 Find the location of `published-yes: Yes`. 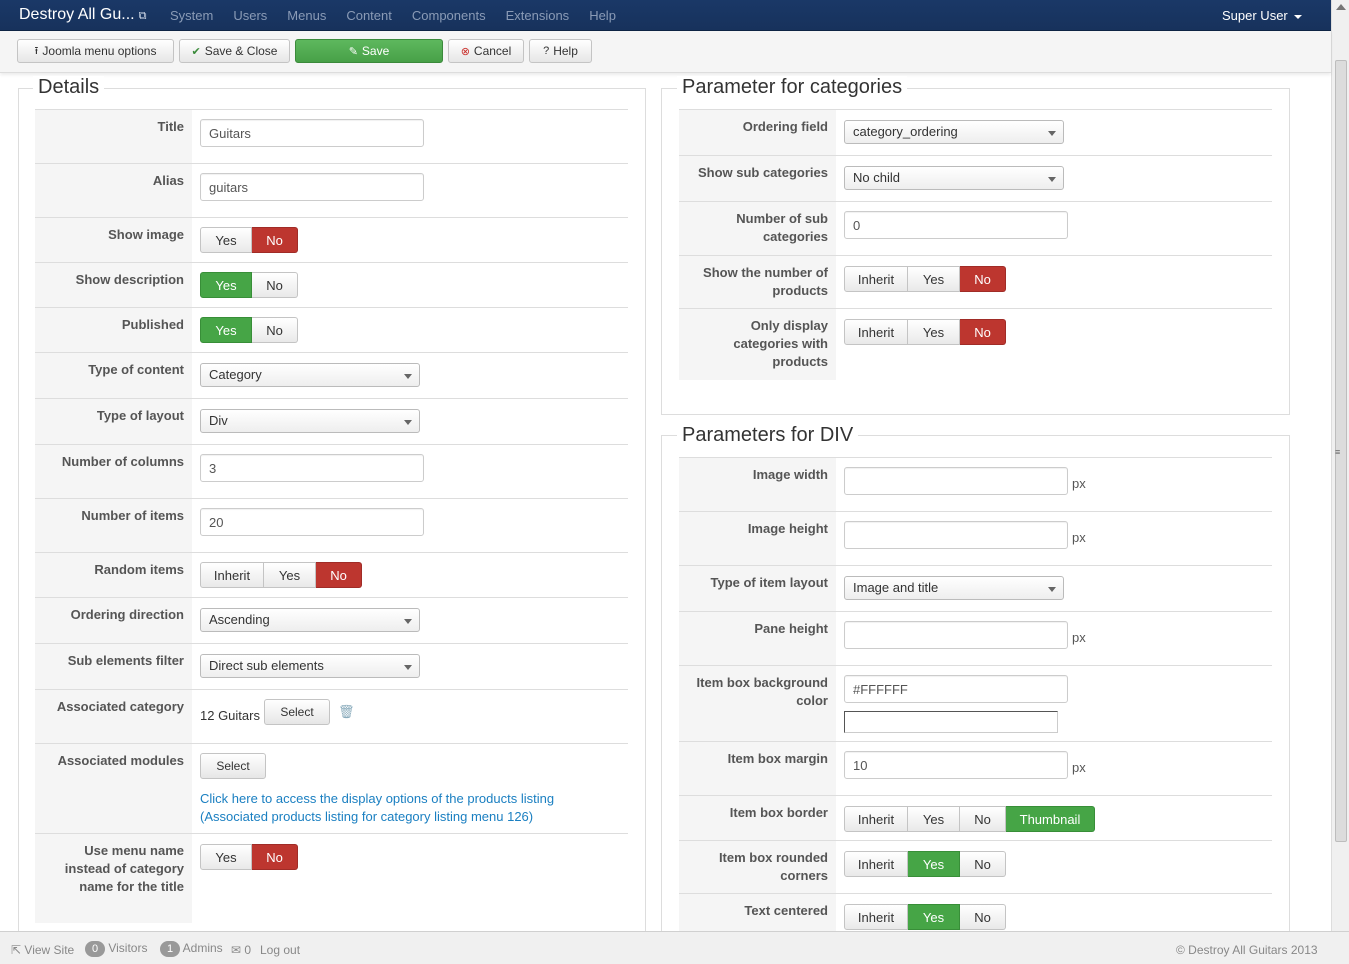

published-yes: Yes is located at coordinates (226, 330).